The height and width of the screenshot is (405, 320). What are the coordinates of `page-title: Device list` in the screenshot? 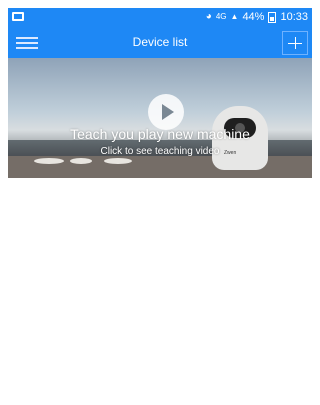 It's located at (160, 42).